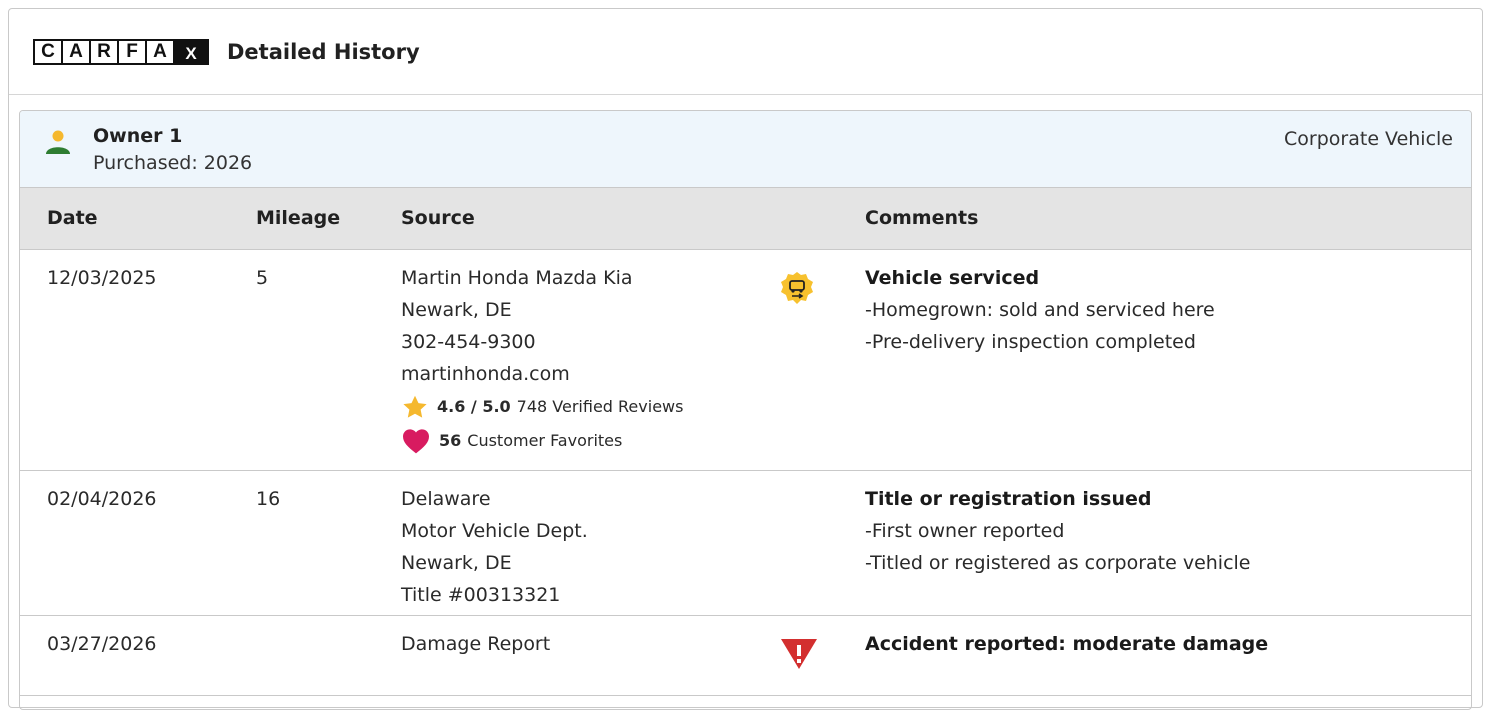 The width and height of the screenshot is (1489, 710). Describe the element at coordinates (450, 440) in the screenshot. I see `favorites-count: 56` at that location.